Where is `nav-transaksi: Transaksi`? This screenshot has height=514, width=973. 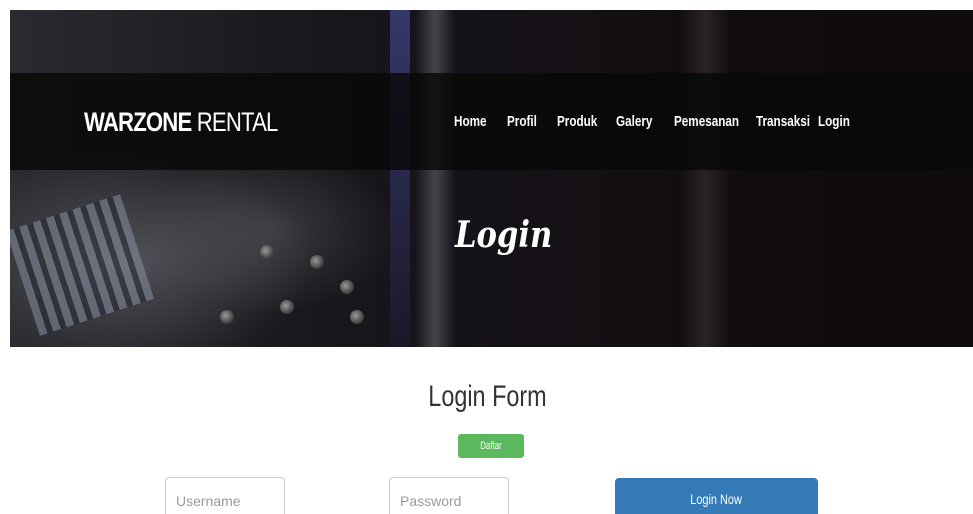 nav-transaksi: Transaksi is located at coordinates (783, 121).